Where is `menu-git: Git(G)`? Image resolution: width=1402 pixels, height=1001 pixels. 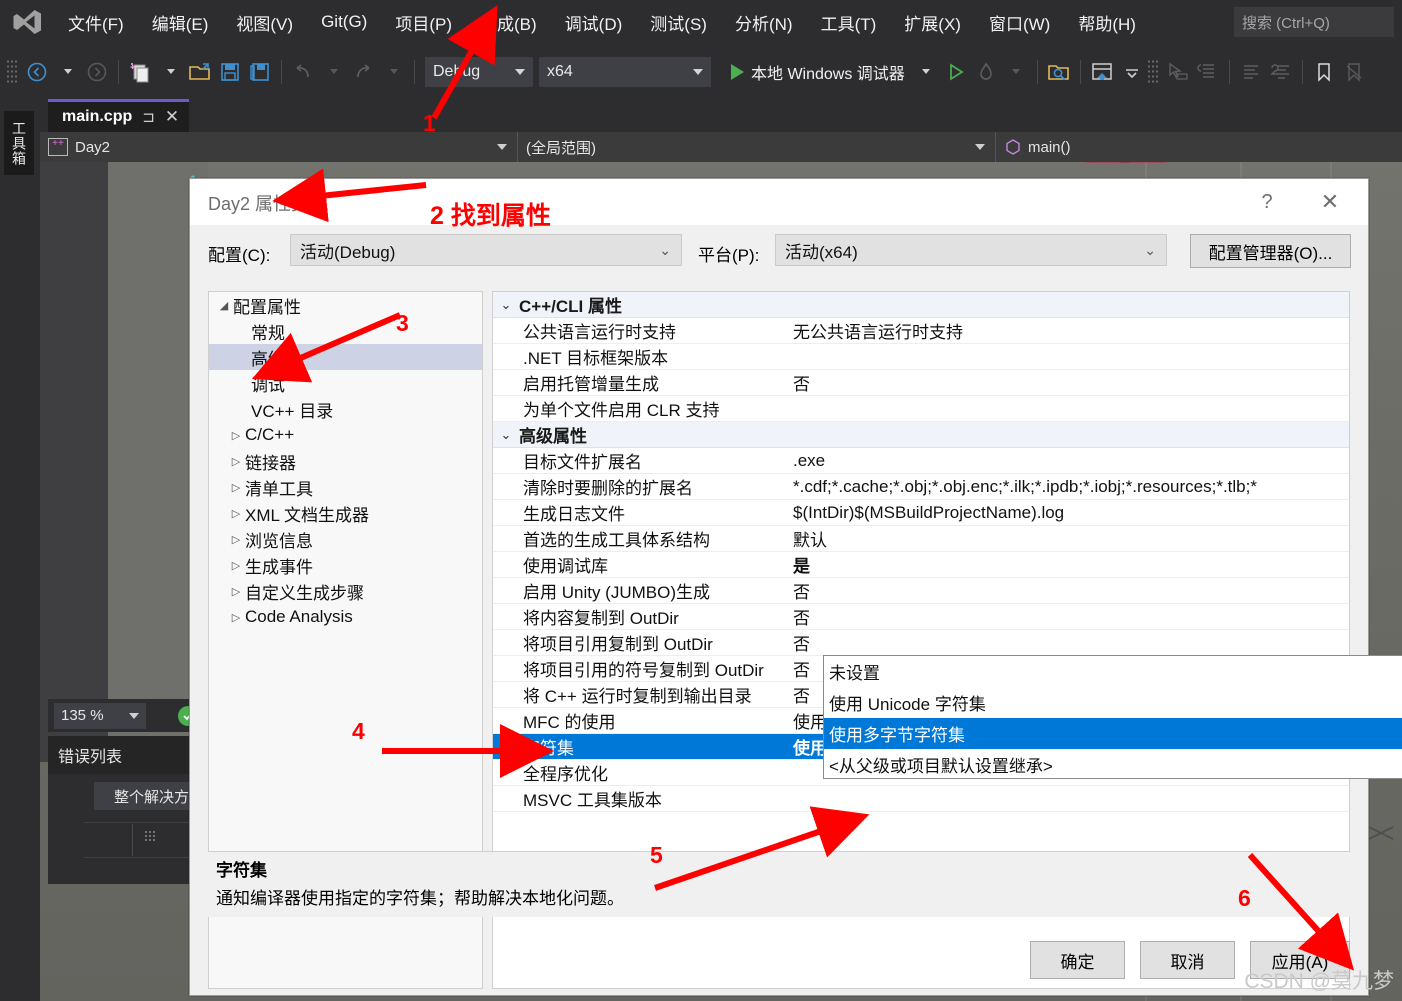
menu-git: Git(G) is located at coordinates (344, 22).